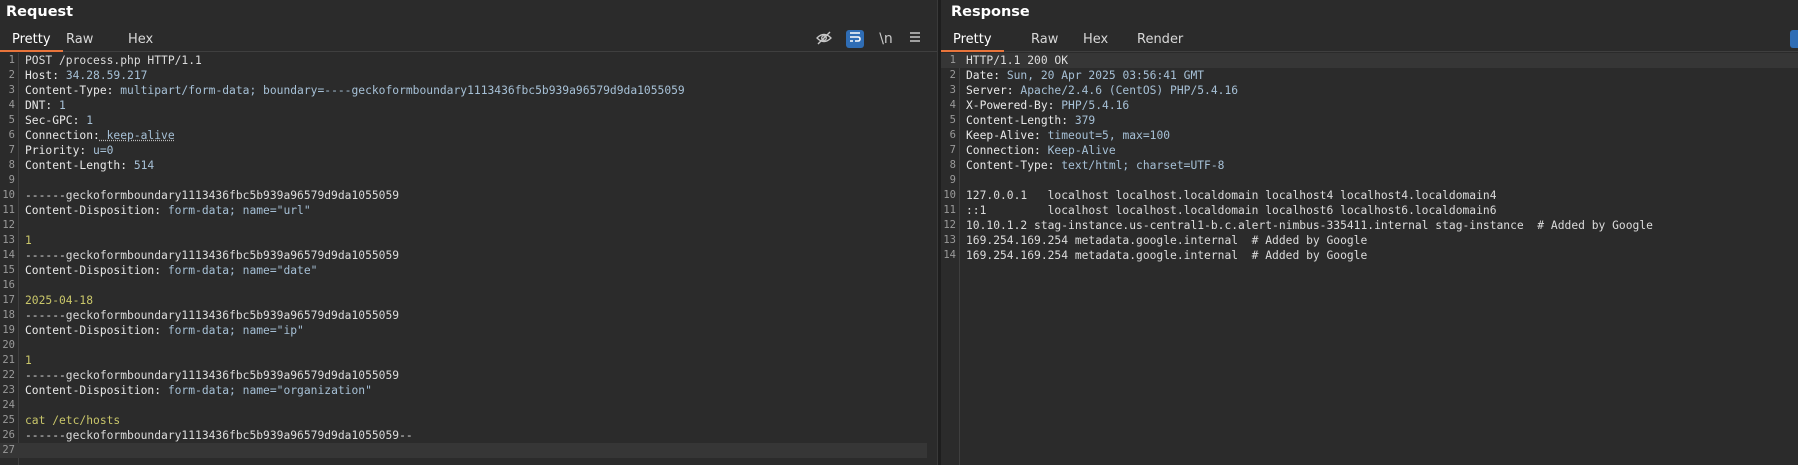  Describe the element at coordinates (69, 90) in the screenshot. I see `header-name: Content-Type:` at that location.